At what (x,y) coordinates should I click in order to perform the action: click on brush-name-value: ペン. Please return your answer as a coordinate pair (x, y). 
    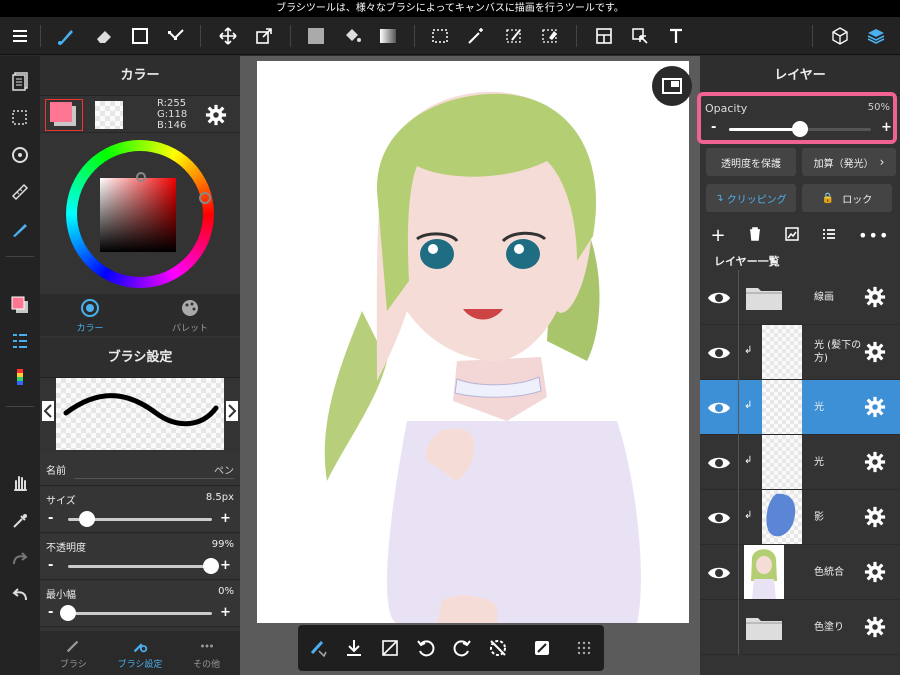
    Looking at the image, I should click on (224, 469).